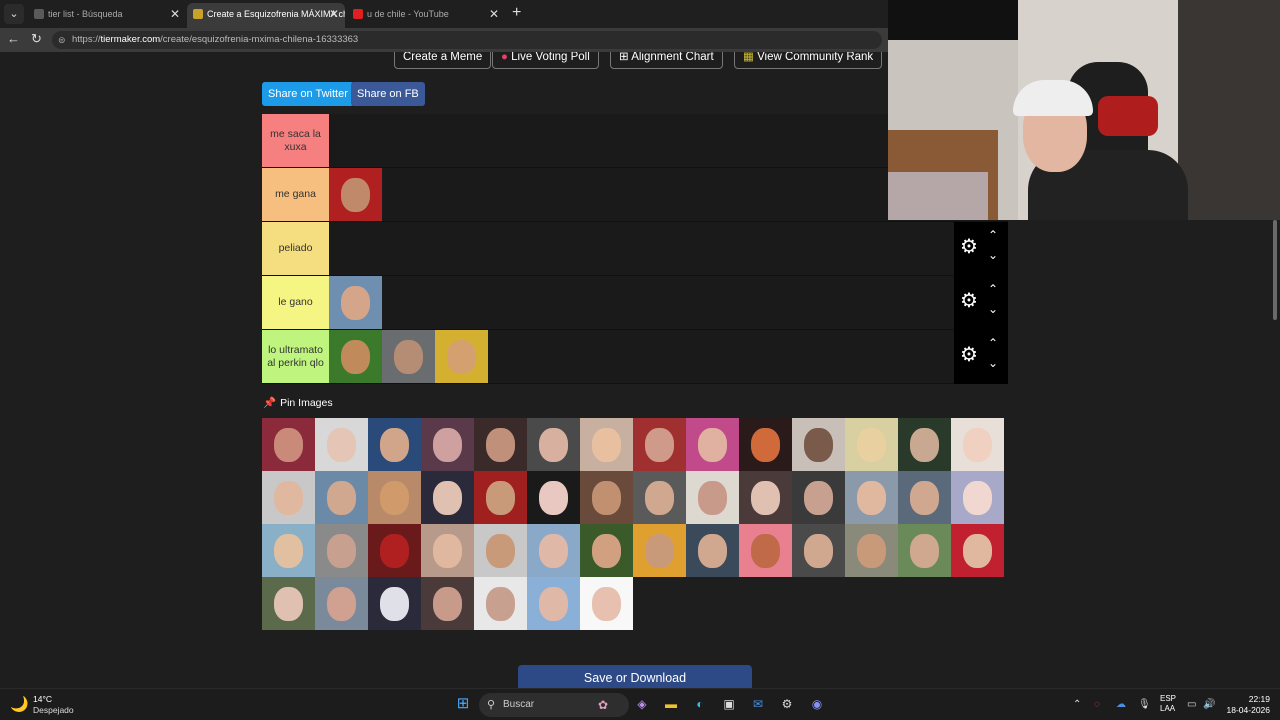 The height and width of the screenshot is (720, 1280). I want to click on tier-label: le gano, so click(295, 302).